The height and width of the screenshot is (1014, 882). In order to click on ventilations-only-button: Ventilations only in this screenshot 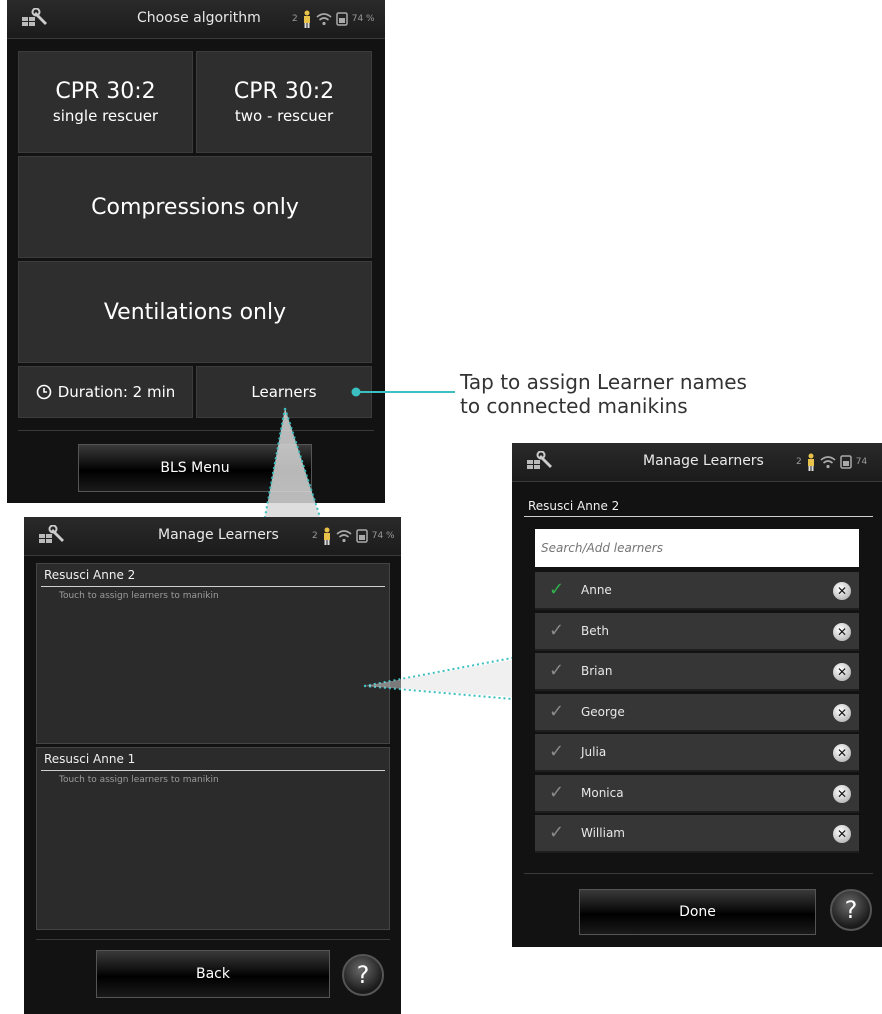, I will do `click(195, 312)`.